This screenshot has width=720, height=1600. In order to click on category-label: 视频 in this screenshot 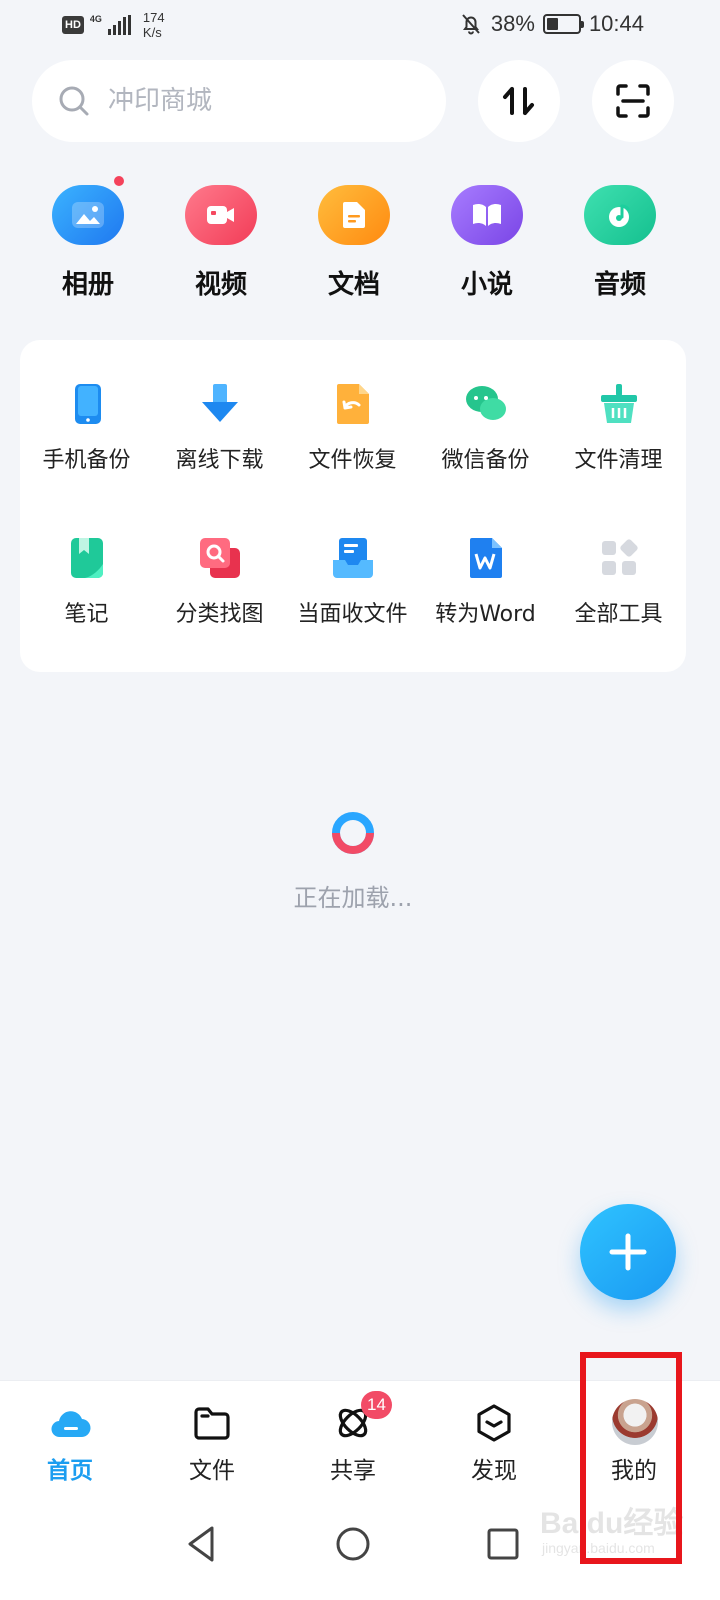, I will do `click(220, 285)`.